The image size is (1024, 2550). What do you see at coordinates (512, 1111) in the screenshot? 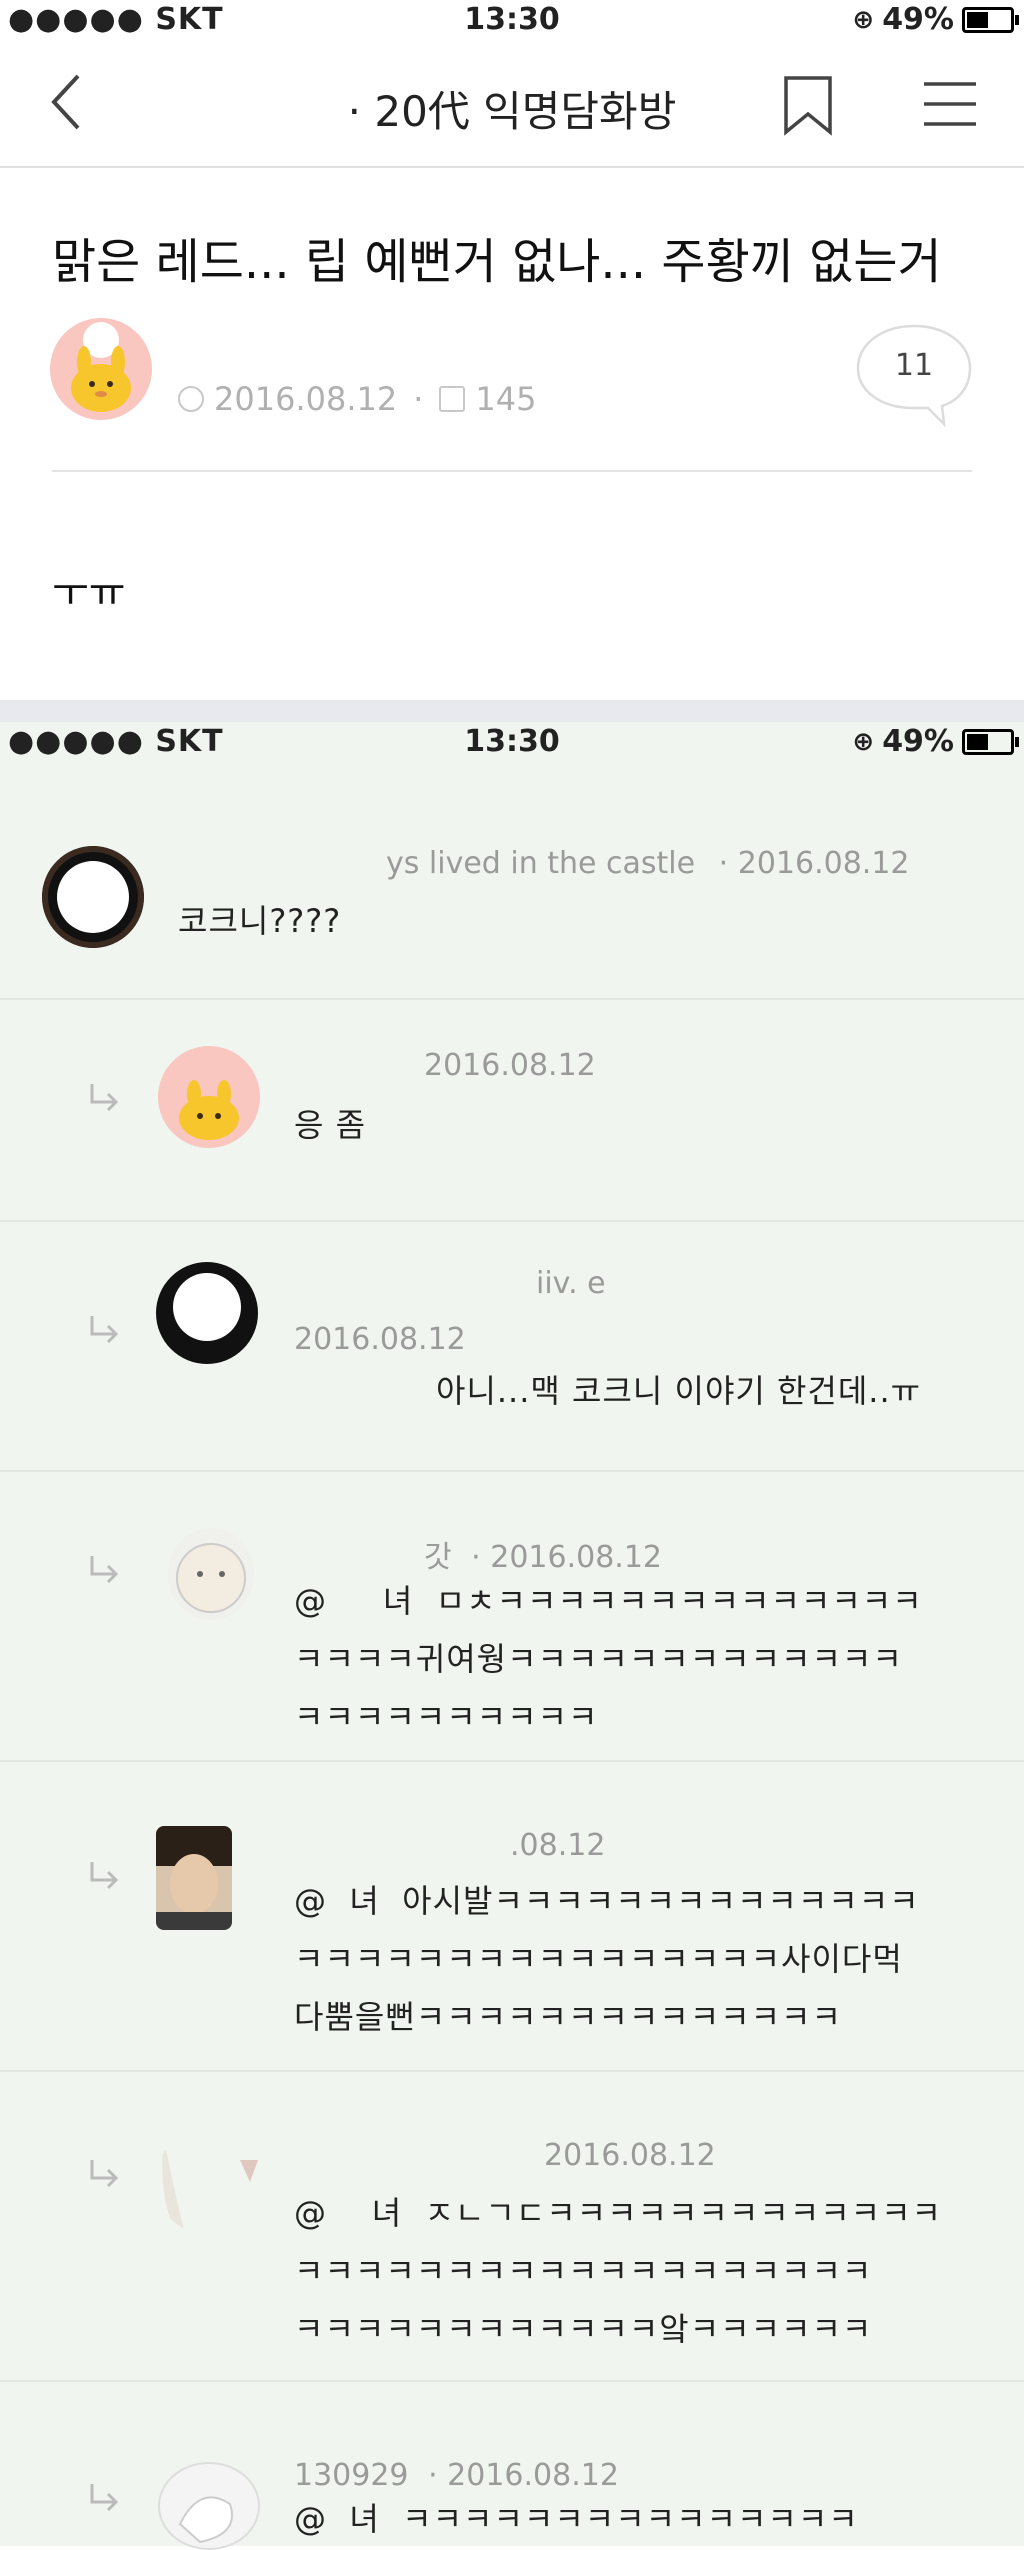
I see `reply-item: 2016.08.12 응 좀` at bounding box center [512, 1111].